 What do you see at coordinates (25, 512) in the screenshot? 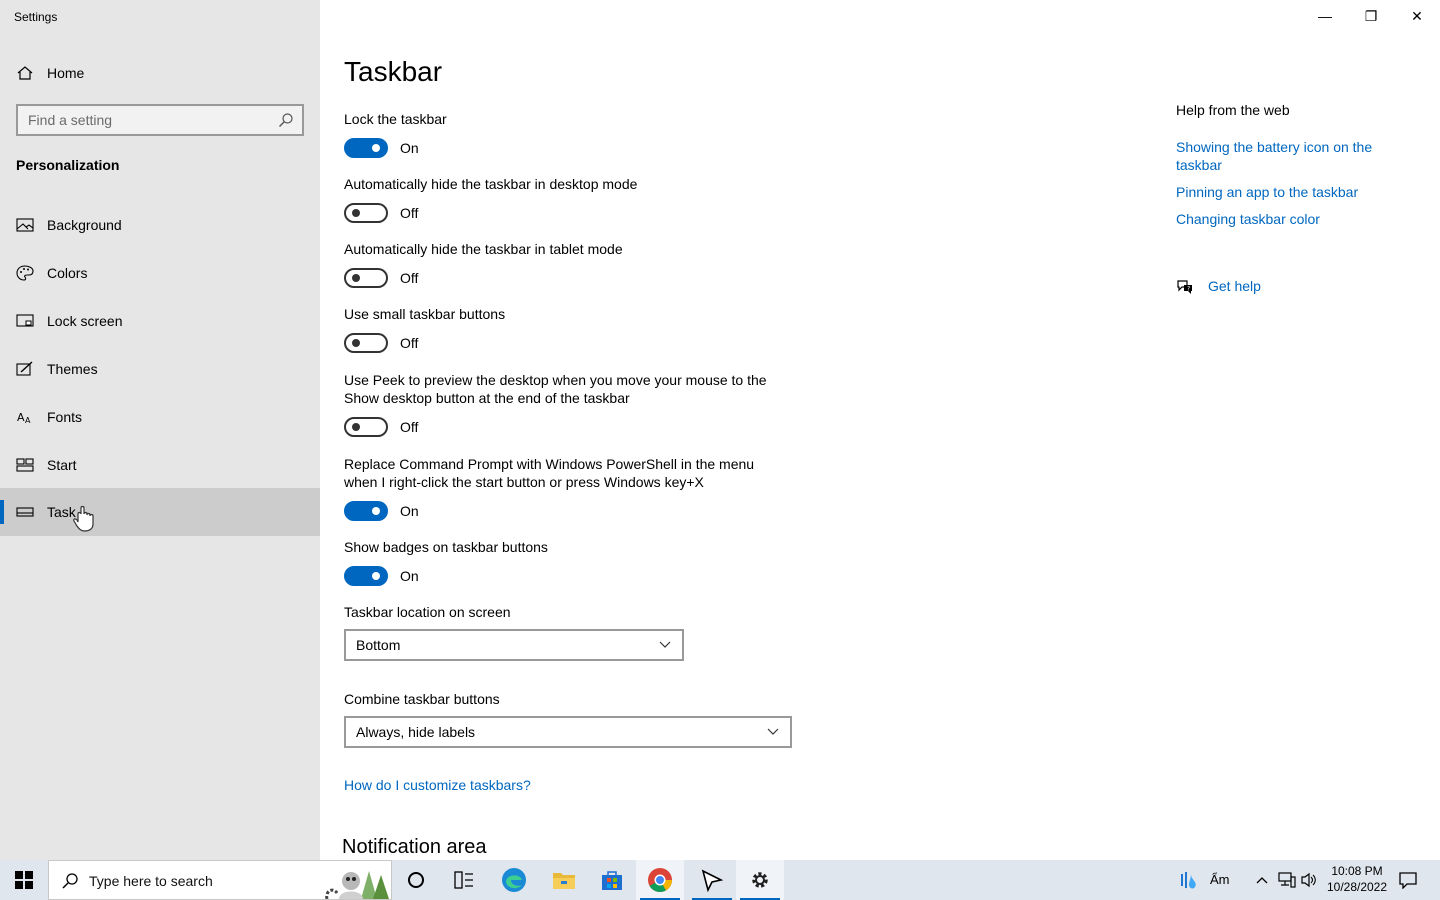
I see `taskbar-icon` at bounding box center [25, 512].